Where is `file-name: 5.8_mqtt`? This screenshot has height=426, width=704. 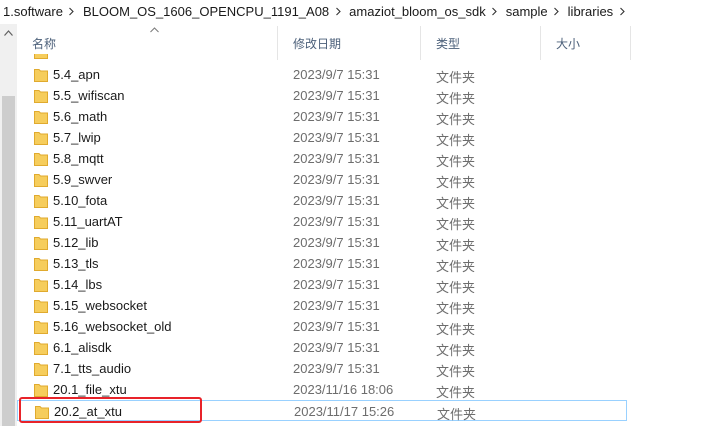 file-name: 5.8_mqtt is located at coordinates (78, 158).